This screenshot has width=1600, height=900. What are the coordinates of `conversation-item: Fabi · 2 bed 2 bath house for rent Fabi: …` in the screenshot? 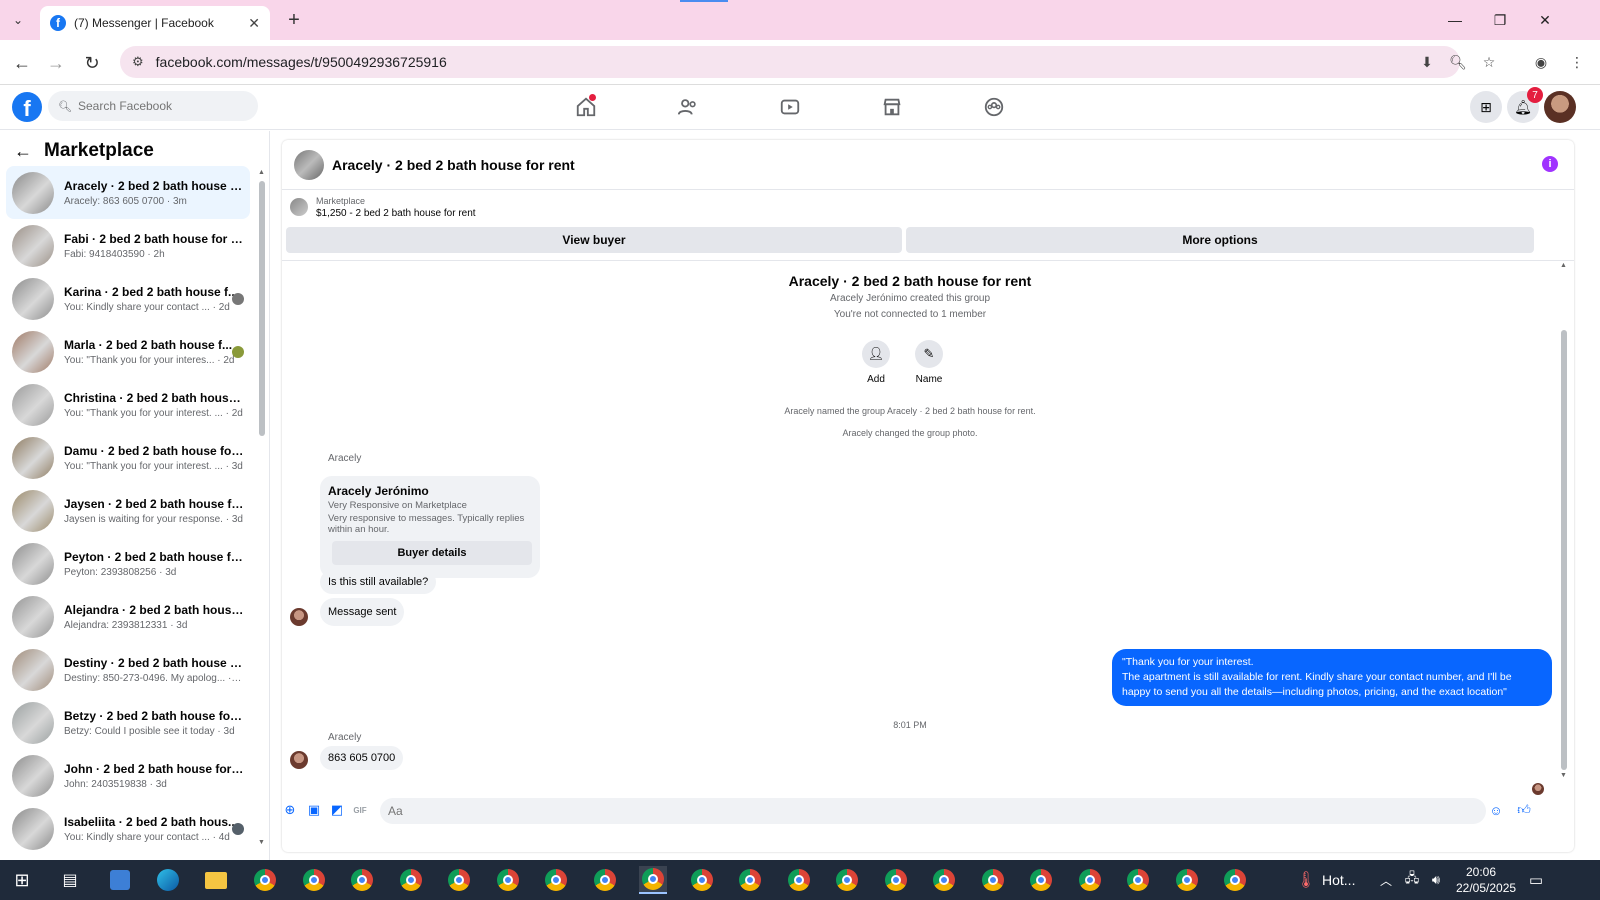 It's located at (128, 245).